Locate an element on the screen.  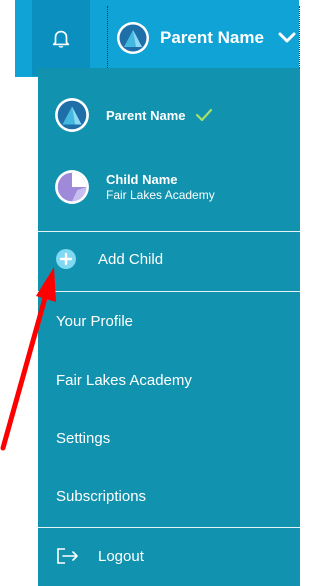
account-name: Parent Name is located at coordinates (146, 115).